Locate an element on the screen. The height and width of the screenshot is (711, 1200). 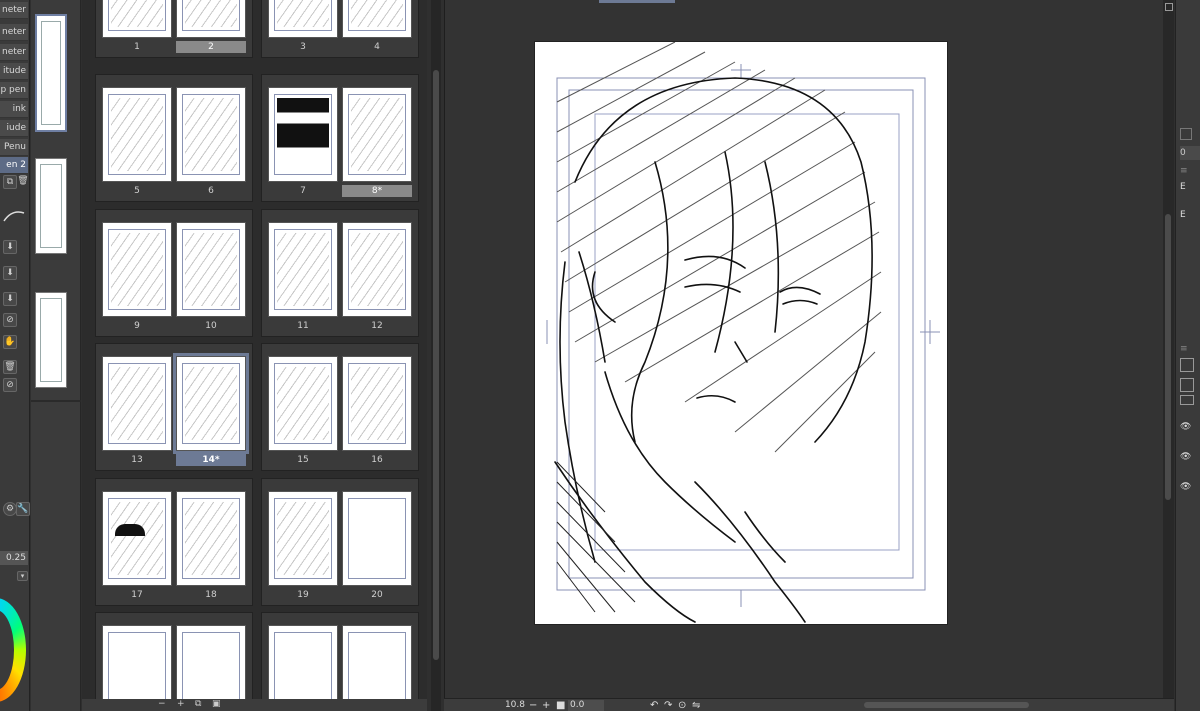
panel-value-field: 0 is located at coordinates (1190, 153).